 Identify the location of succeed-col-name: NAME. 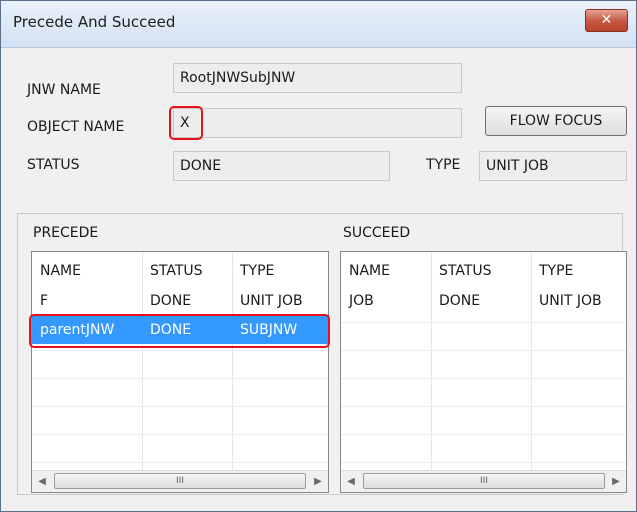
(386, 271).